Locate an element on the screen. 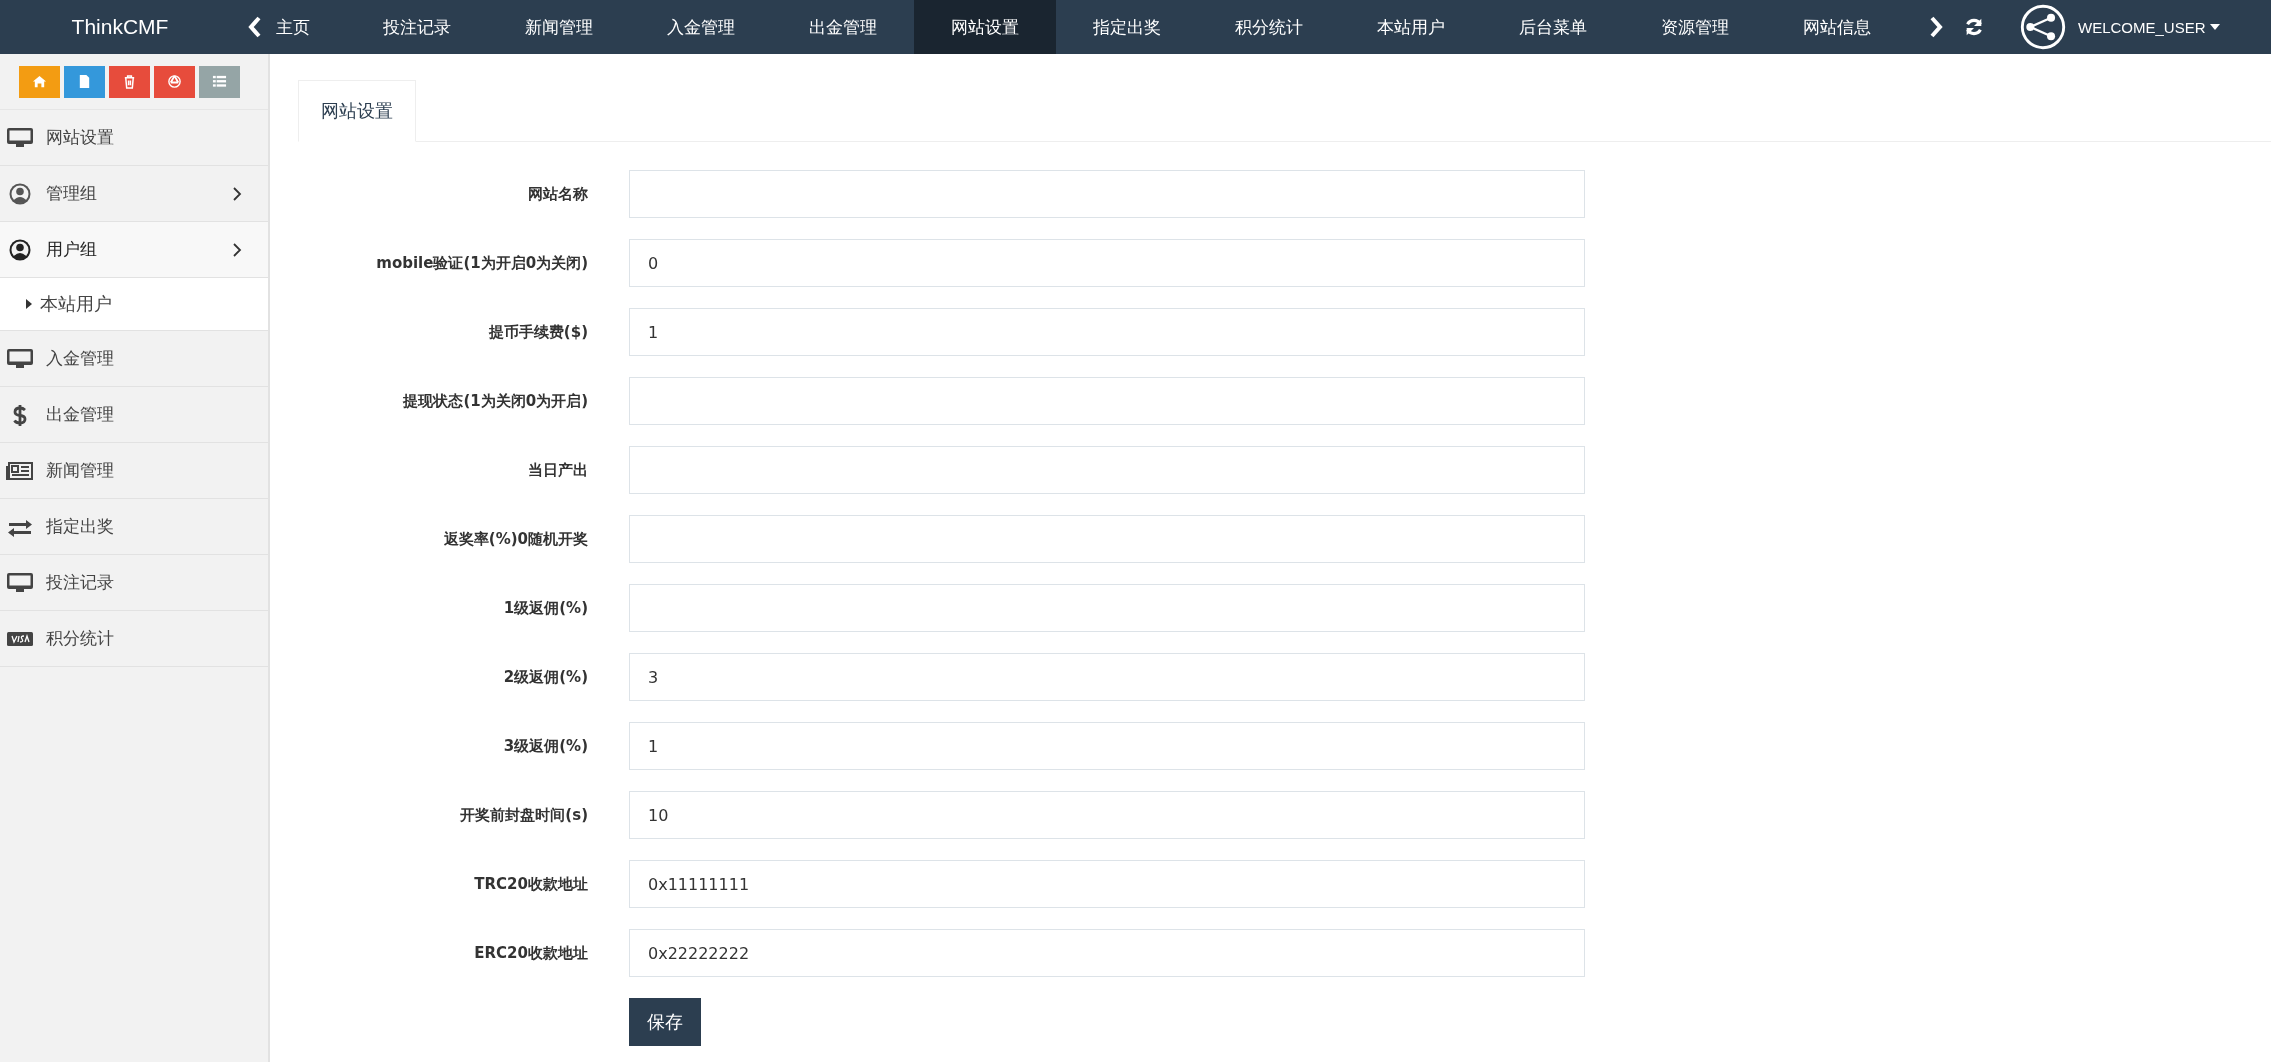  document-icon is located at coordinates (84, 81).